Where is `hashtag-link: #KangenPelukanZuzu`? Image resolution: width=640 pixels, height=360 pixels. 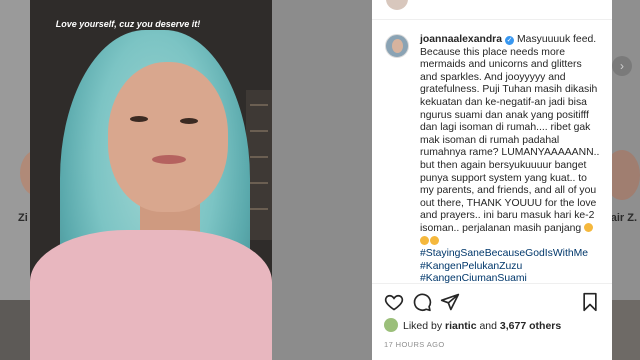
hashtag-link: #KangenPelukanZuzu is located at coordinates (510, 267).